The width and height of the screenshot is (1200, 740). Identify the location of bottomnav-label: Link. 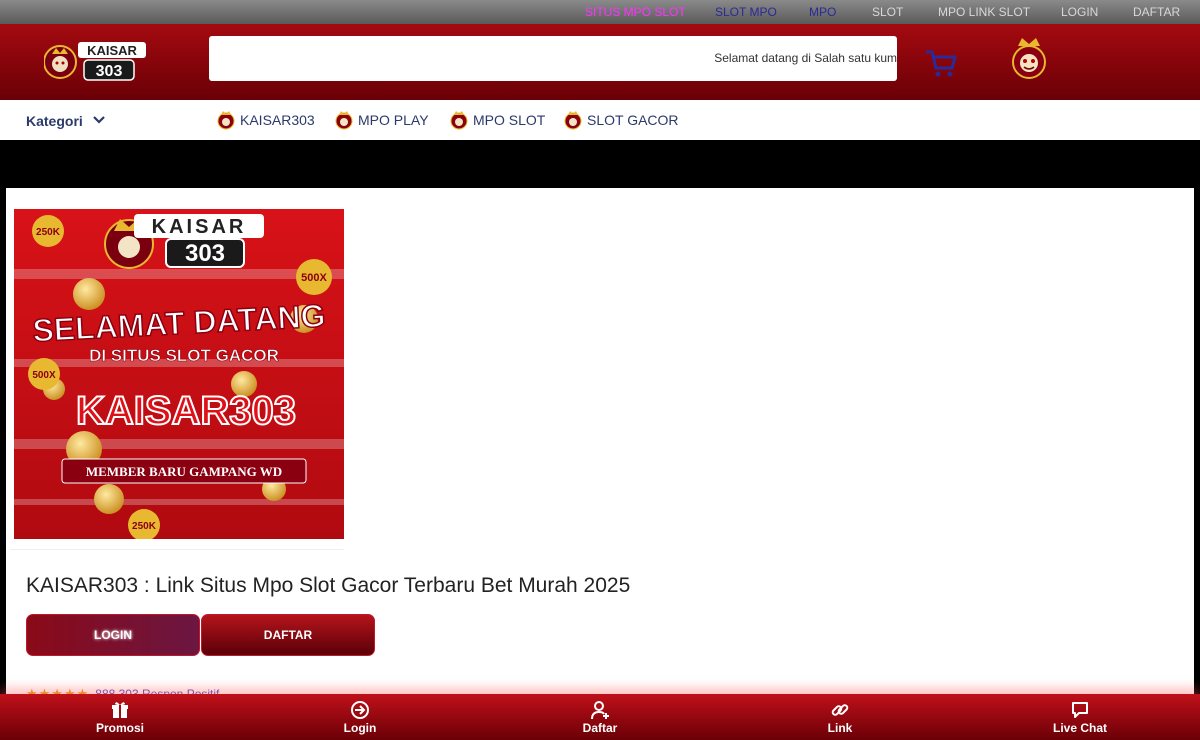
(840, 728).